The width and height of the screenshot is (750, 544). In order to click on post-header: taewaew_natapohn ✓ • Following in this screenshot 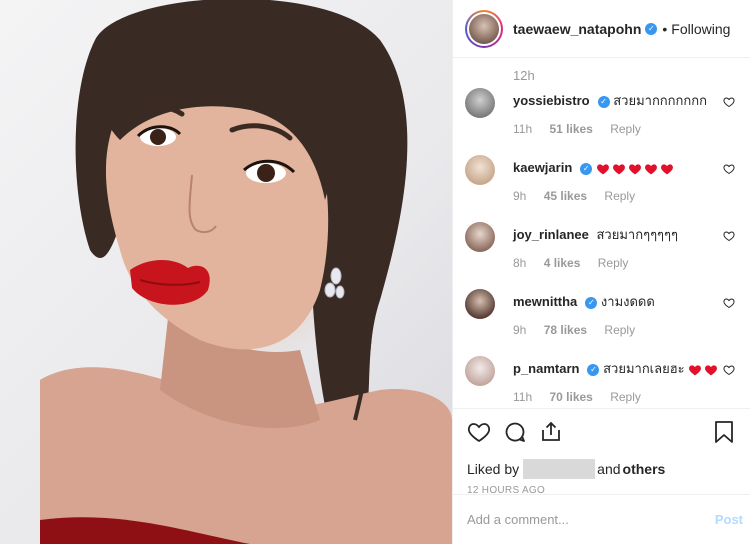, I will do `click(601, 29)`.